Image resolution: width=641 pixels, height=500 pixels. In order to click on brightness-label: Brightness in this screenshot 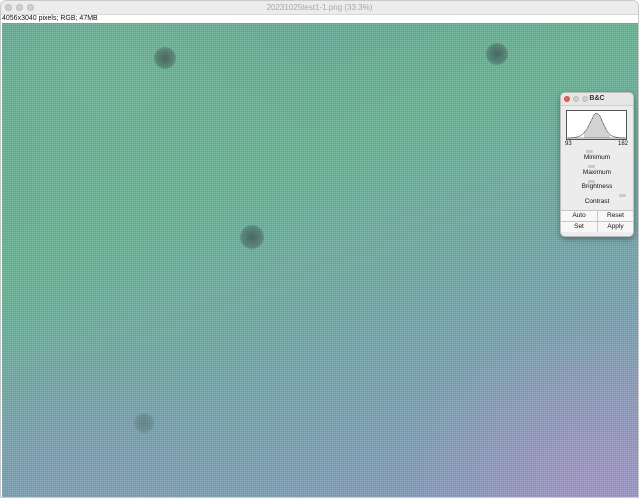, I will do `click(597, 186)`.